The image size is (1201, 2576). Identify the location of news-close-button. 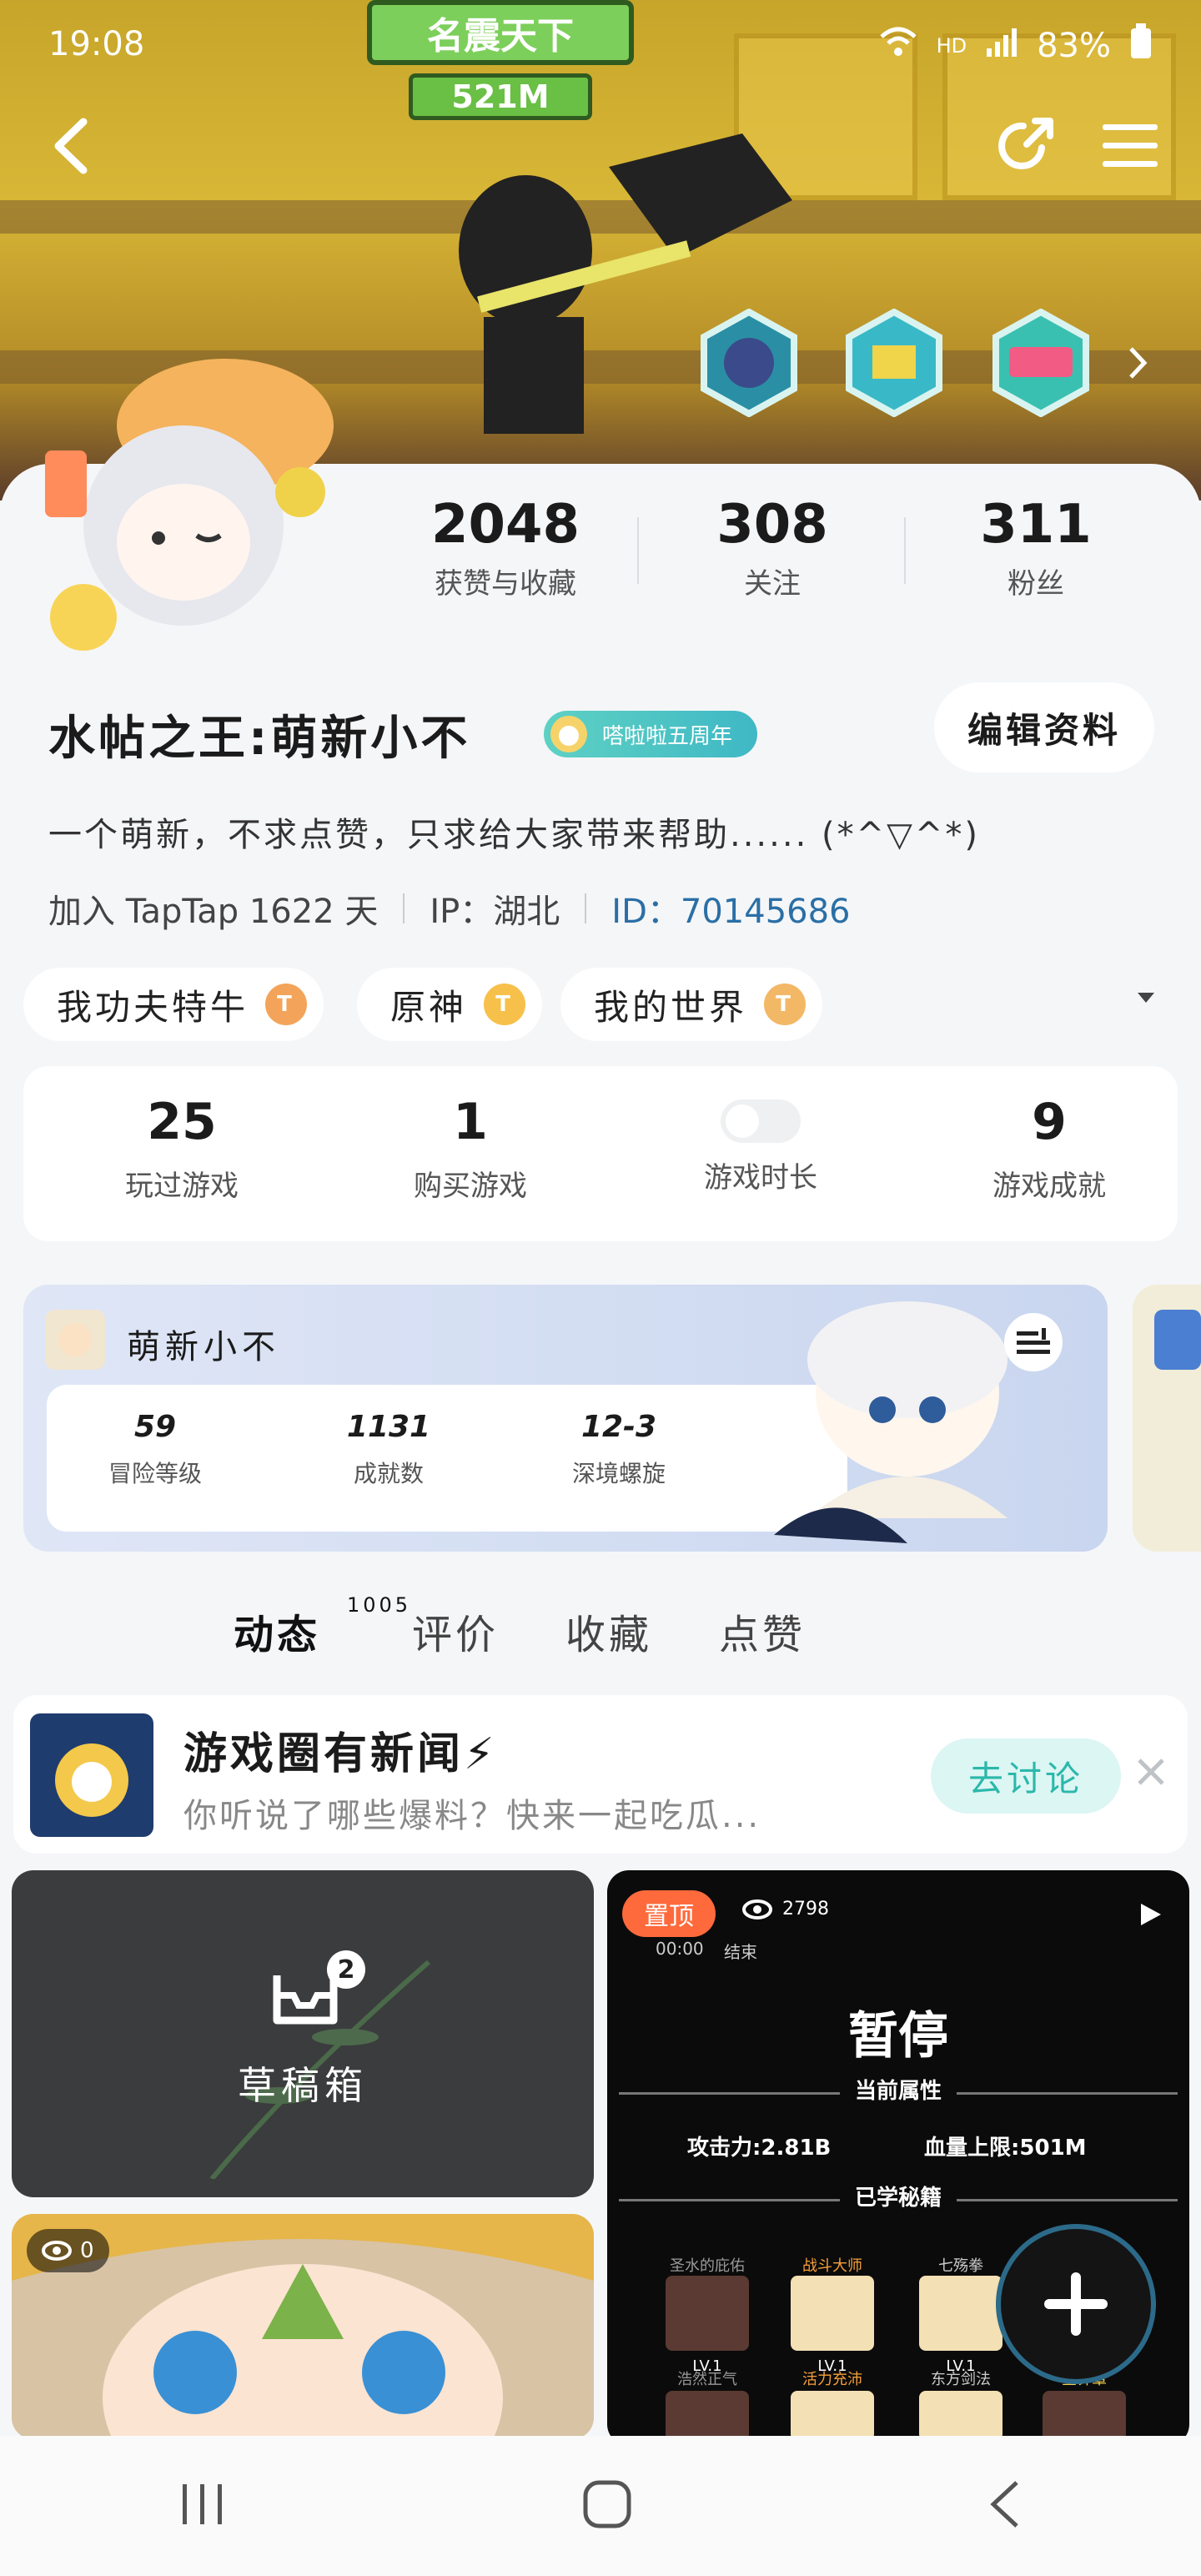
(1151, 1773).